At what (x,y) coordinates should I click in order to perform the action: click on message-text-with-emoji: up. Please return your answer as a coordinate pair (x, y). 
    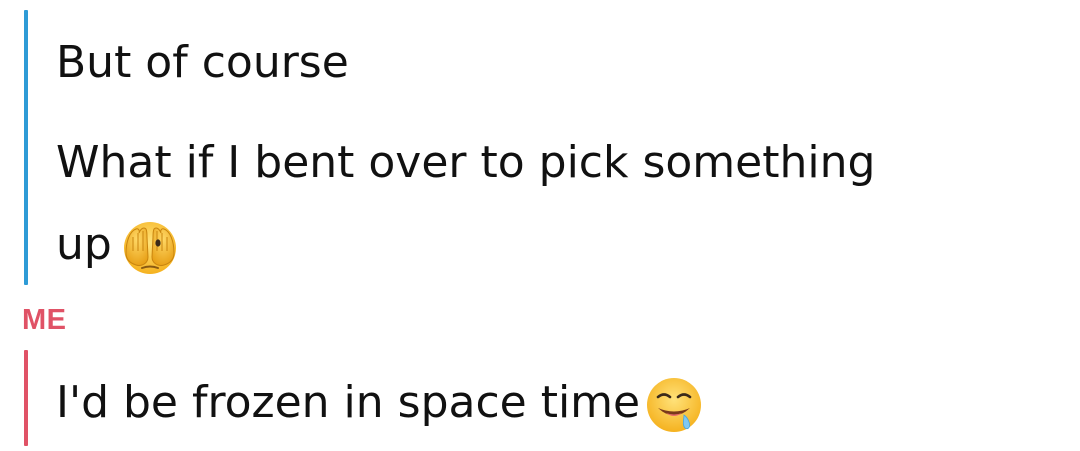
    Looking at the image, I should click on (118, 246).